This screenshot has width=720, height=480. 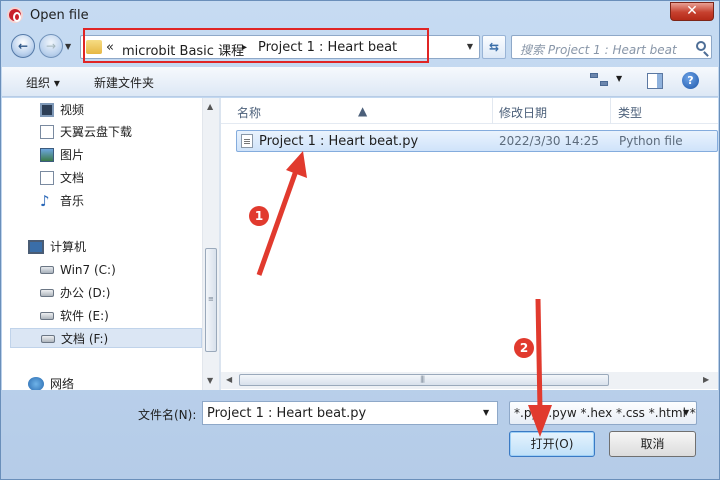 I want to click on refresh-button: ⇆, so click(x=494, y=47).